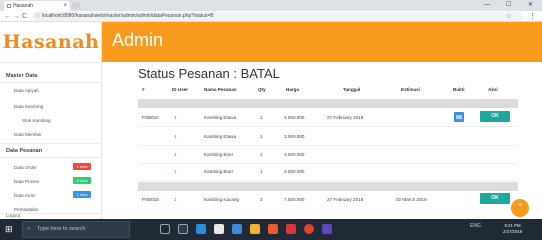 Image resolution: width=542 pixels, height=240 pixels. Describe the element at coordinates (459, 89) in the screenshot. I see `column-header: Bukti` at that location.